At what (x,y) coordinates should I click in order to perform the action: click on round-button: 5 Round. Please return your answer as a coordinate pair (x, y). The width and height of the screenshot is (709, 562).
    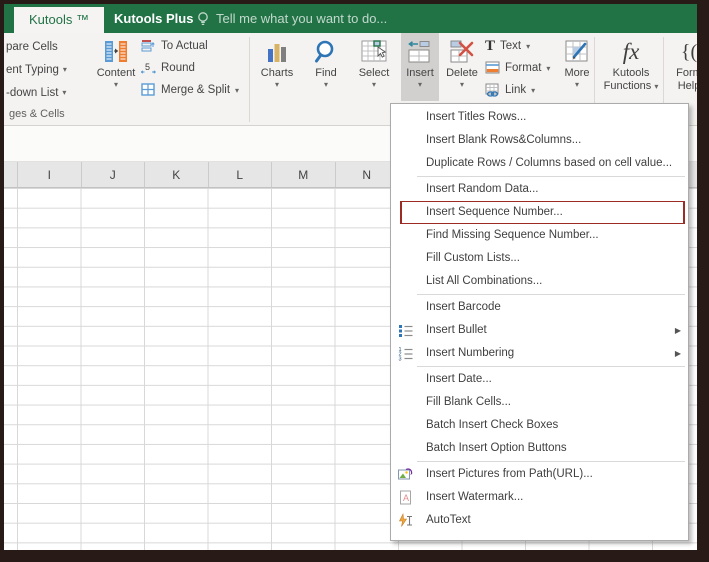
    Looking at the image, I should click on (194, 68).